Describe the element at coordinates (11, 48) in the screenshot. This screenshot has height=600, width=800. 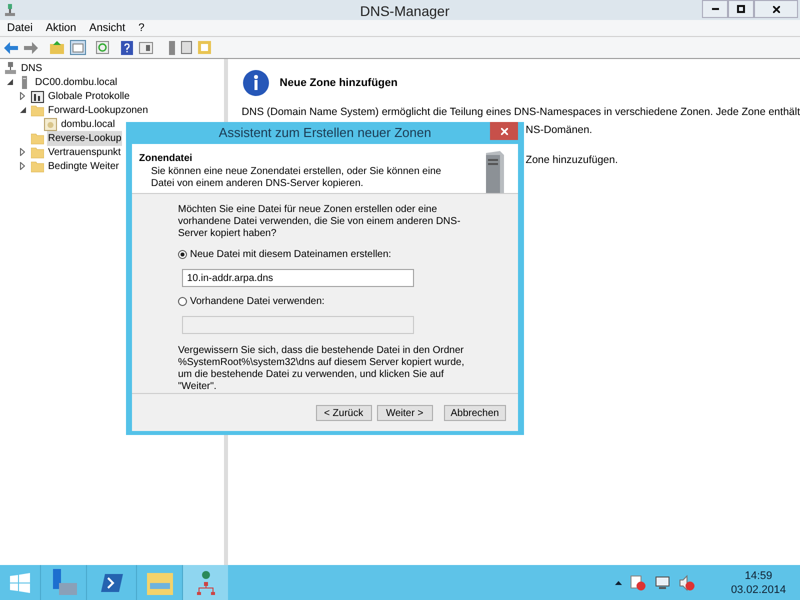
I see `back-arrow-icon` at that location.